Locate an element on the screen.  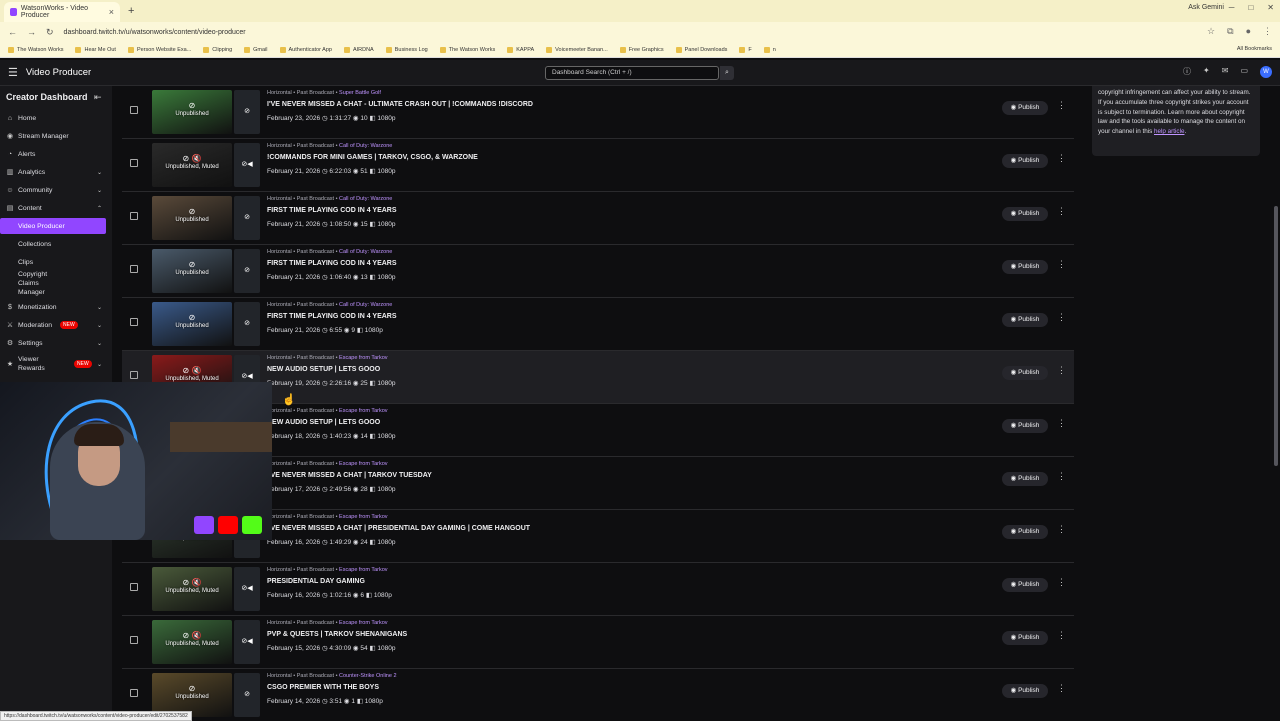
bookmark-item: Clipping is located at coordinates (217, 49).